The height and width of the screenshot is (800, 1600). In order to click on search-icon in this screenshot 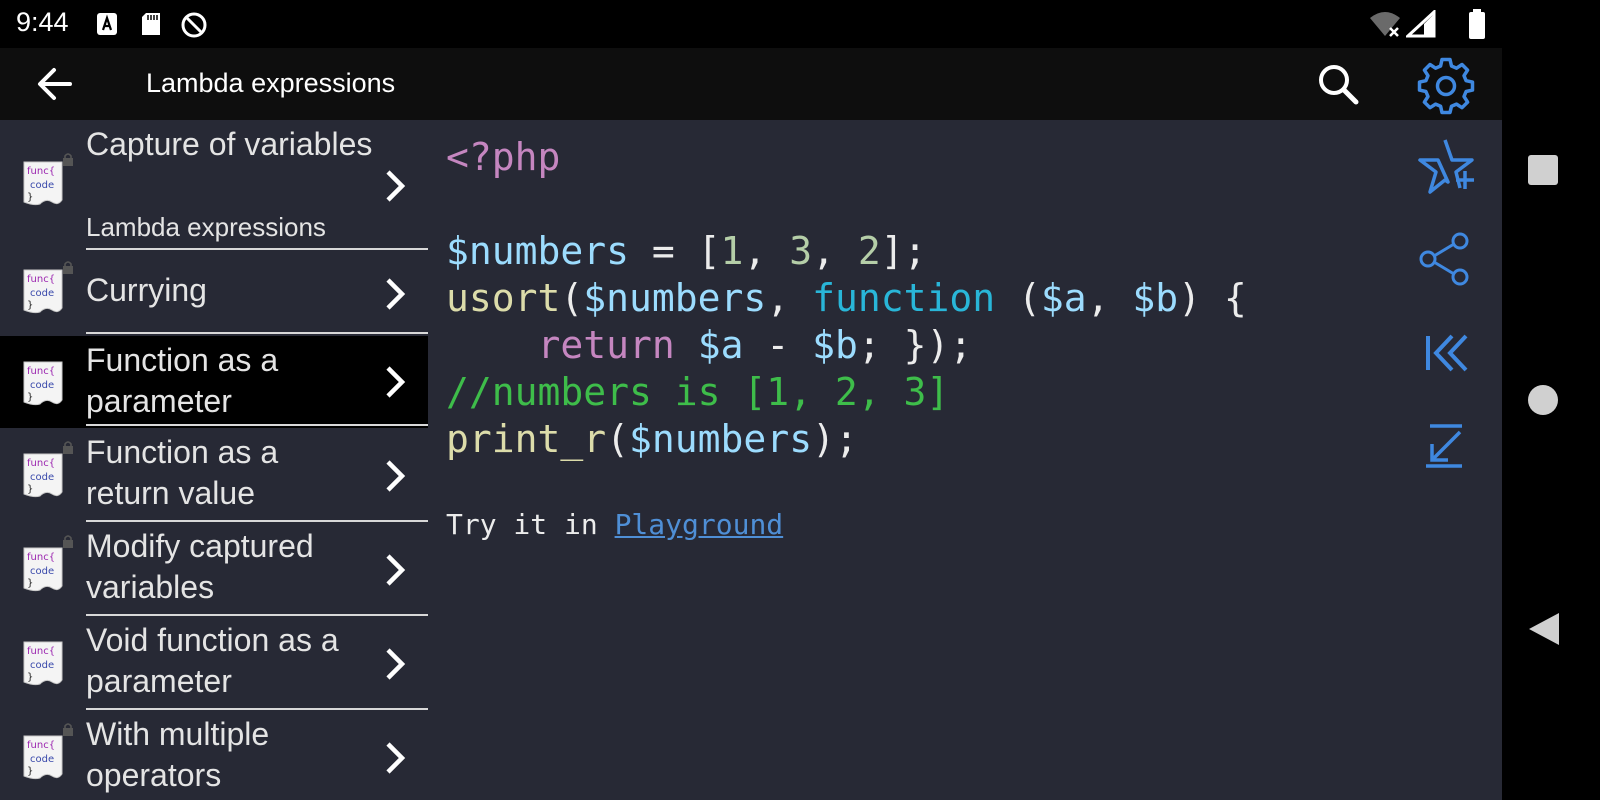, I will do `click(1339, 85)`.